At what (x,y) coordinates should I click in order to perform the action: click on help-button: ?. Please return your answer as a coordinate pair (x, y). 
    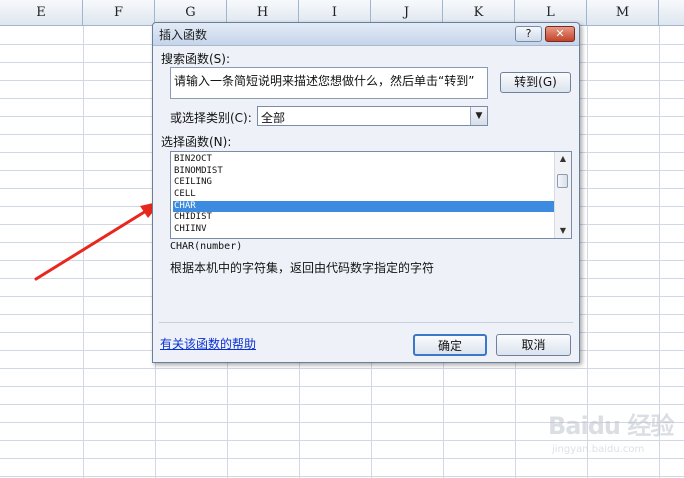
    Looking at the image, I should click on (528, 34).